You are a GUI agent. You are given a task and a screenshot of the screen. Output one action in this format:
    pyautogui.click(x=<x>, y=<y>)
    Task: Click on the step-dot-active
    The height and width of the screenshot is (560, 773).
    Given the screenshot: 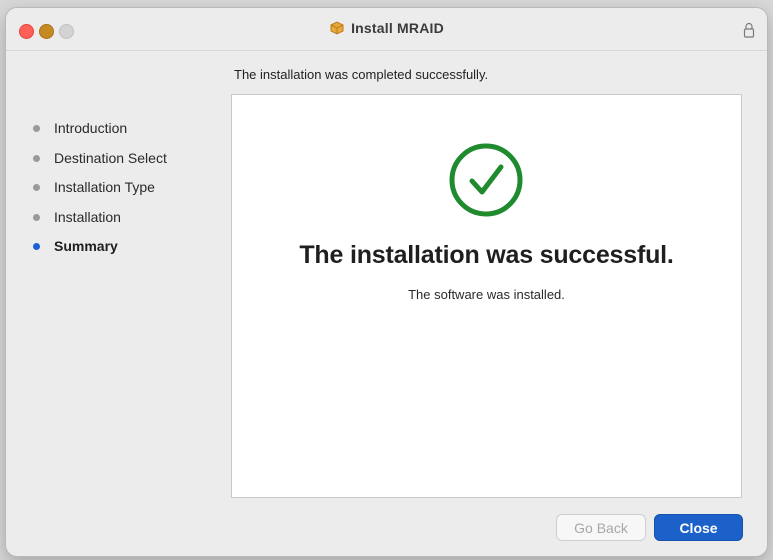 What is the action you would take?
    pyautogui.click(x=36, y=246)
    